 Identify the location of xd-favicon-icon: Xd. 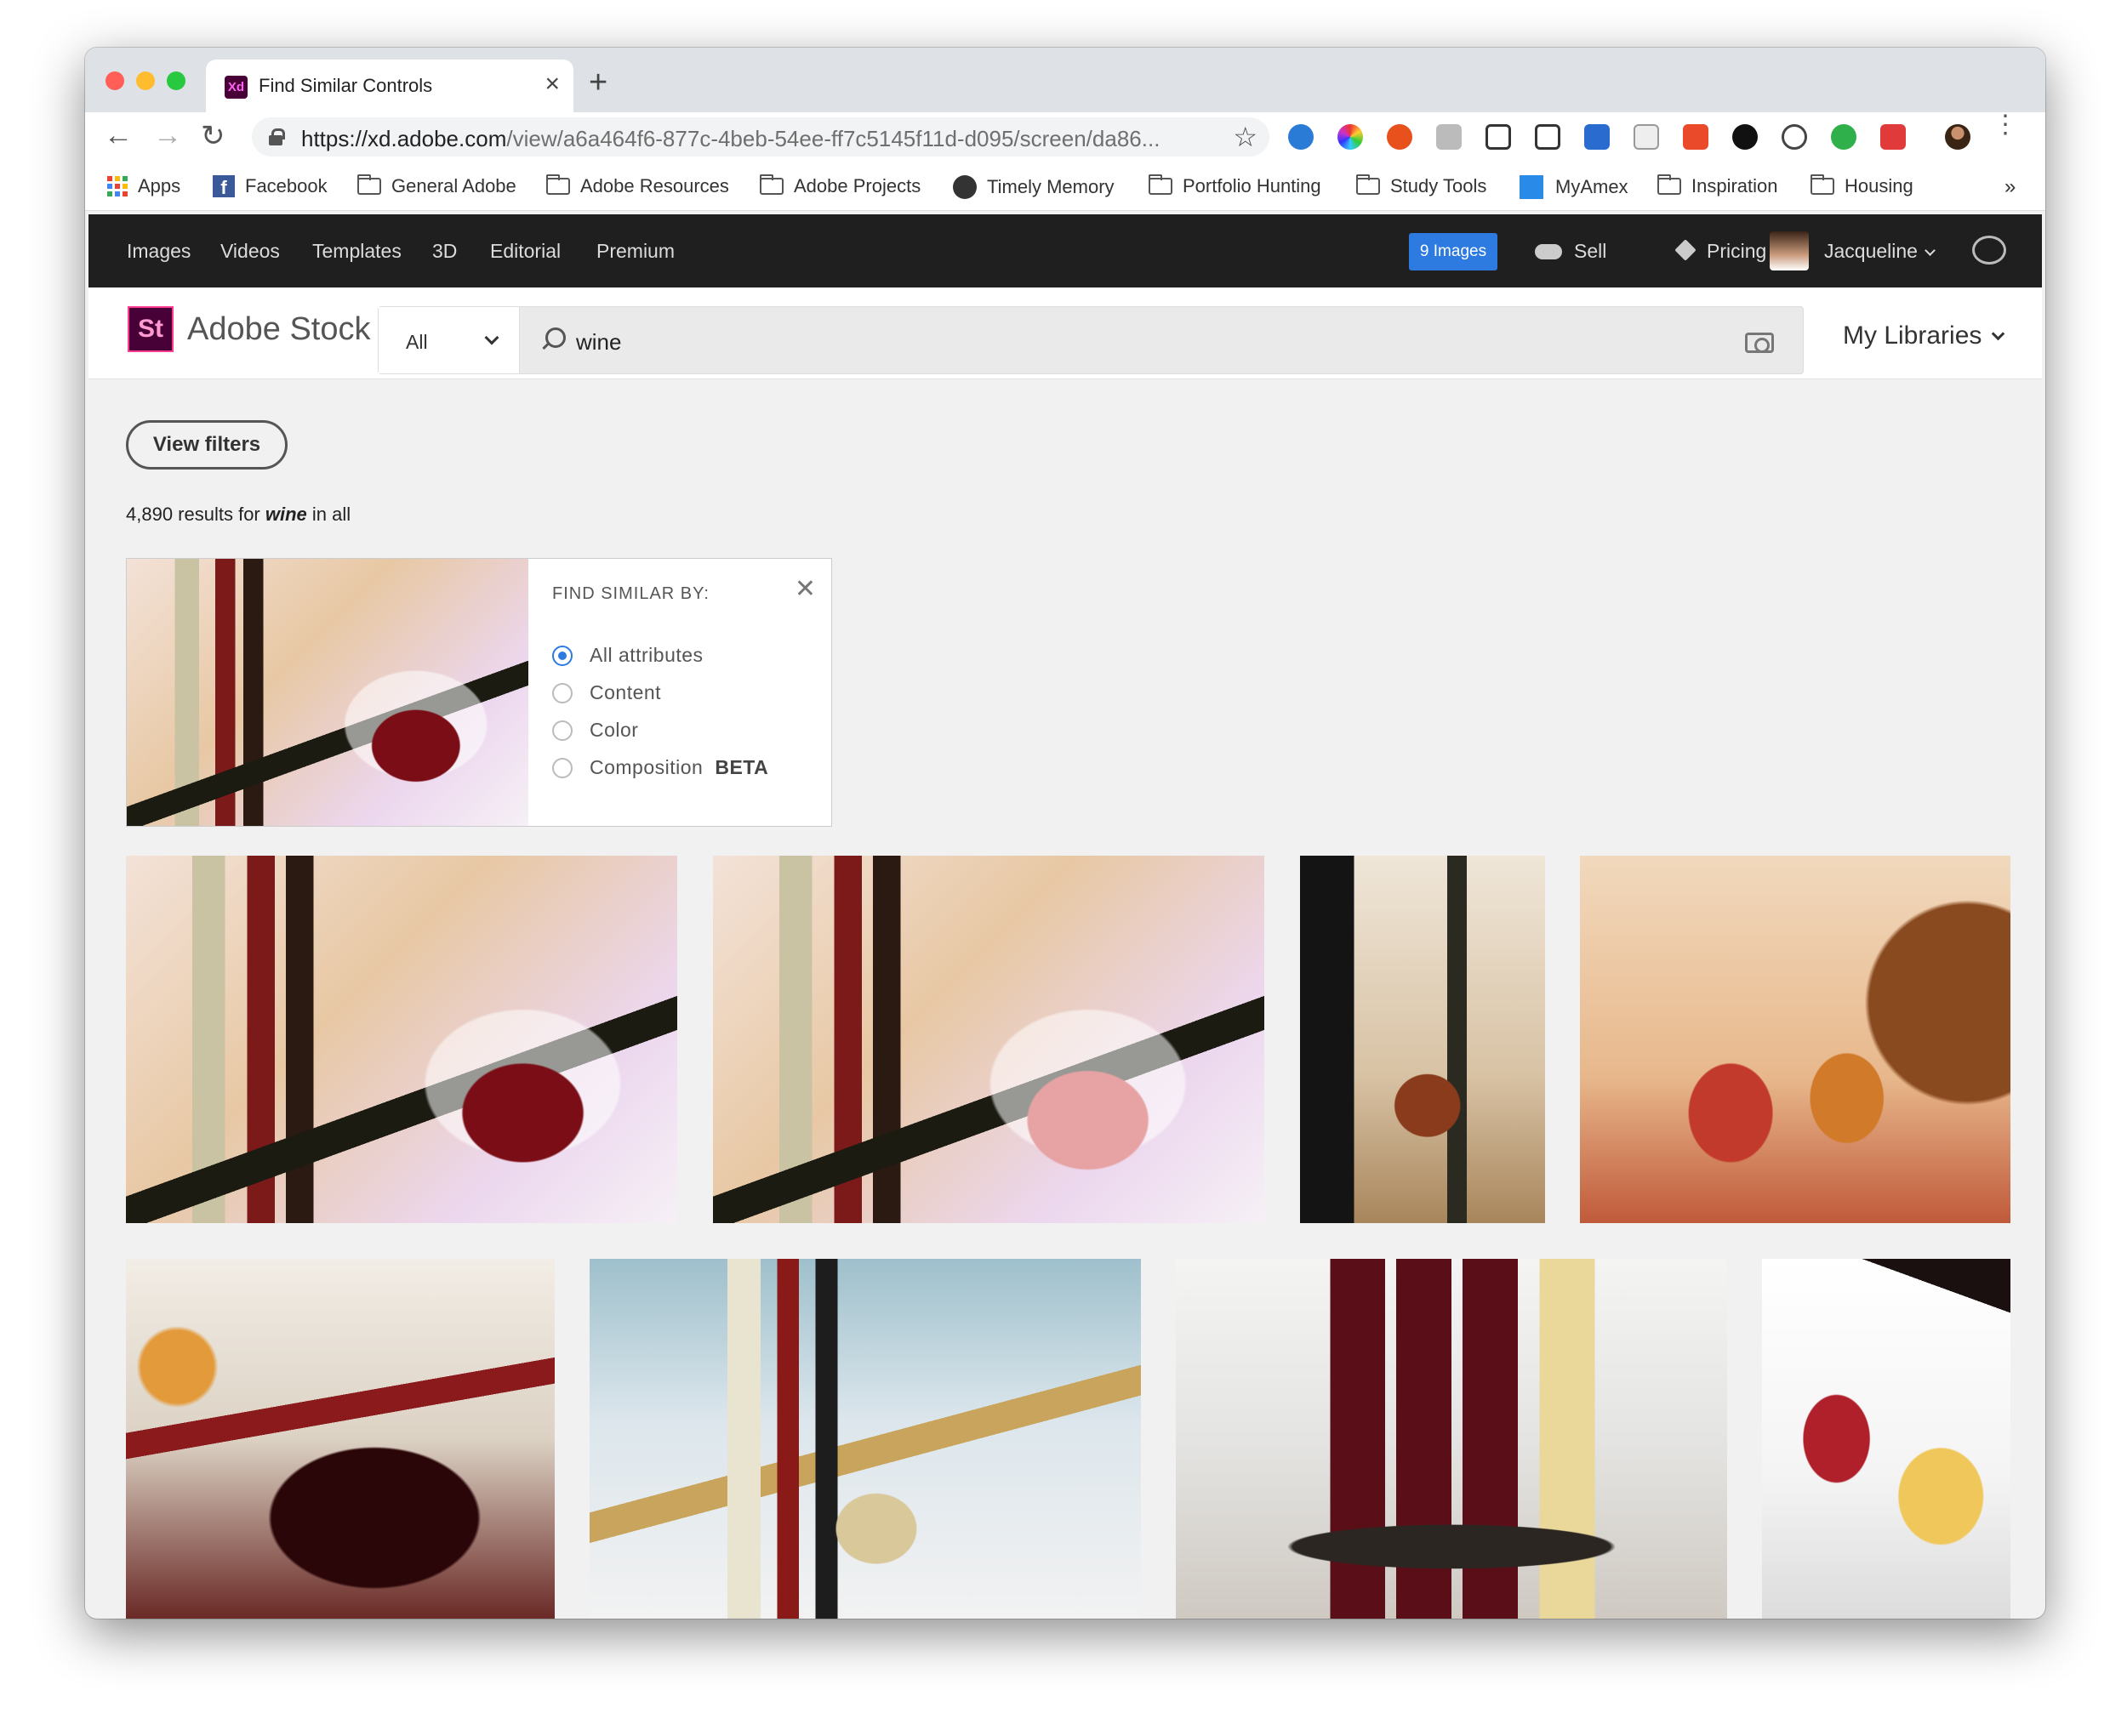
(236, 87).